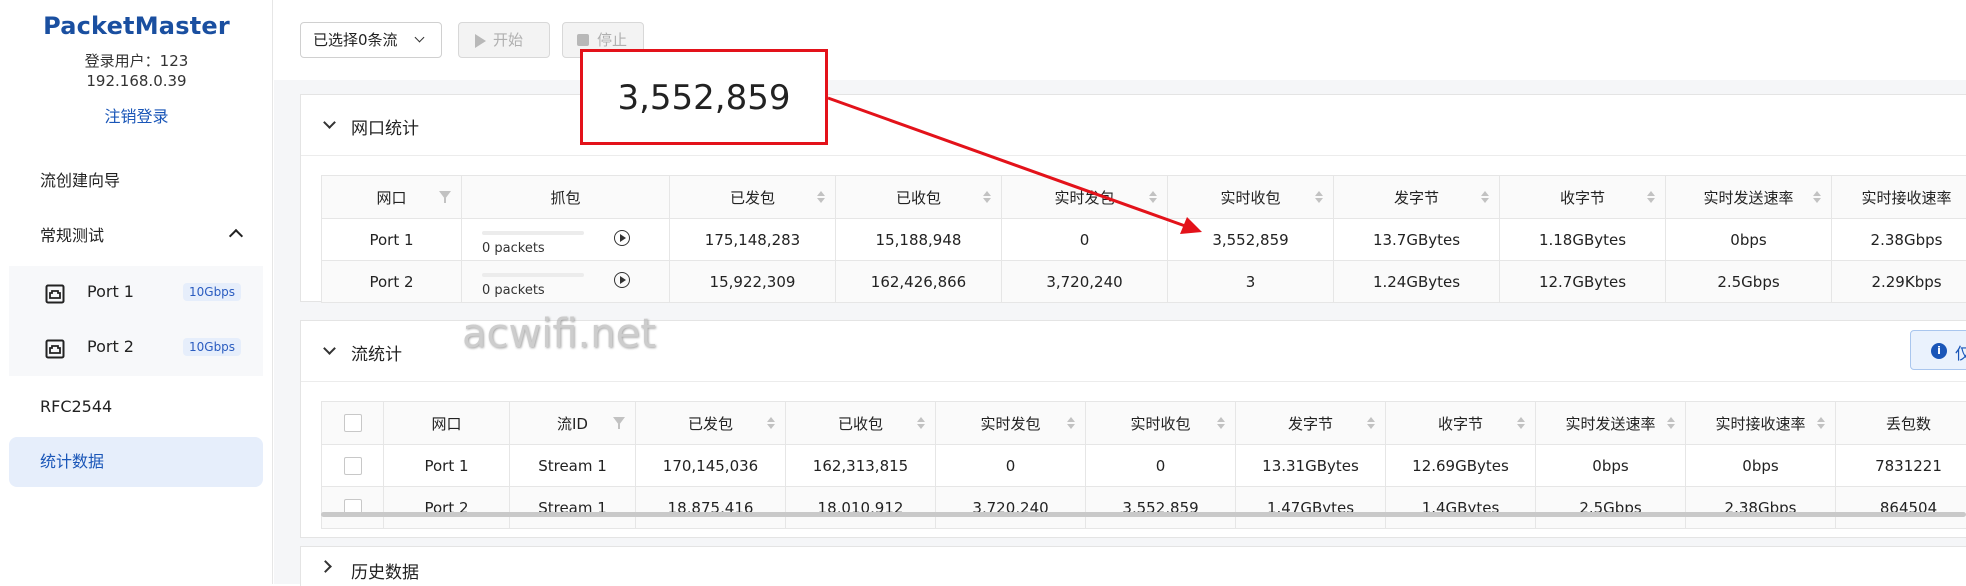 The image size is (1966, 586). I want to click on sidebar-item-label: Port 2, so click(110, 346).